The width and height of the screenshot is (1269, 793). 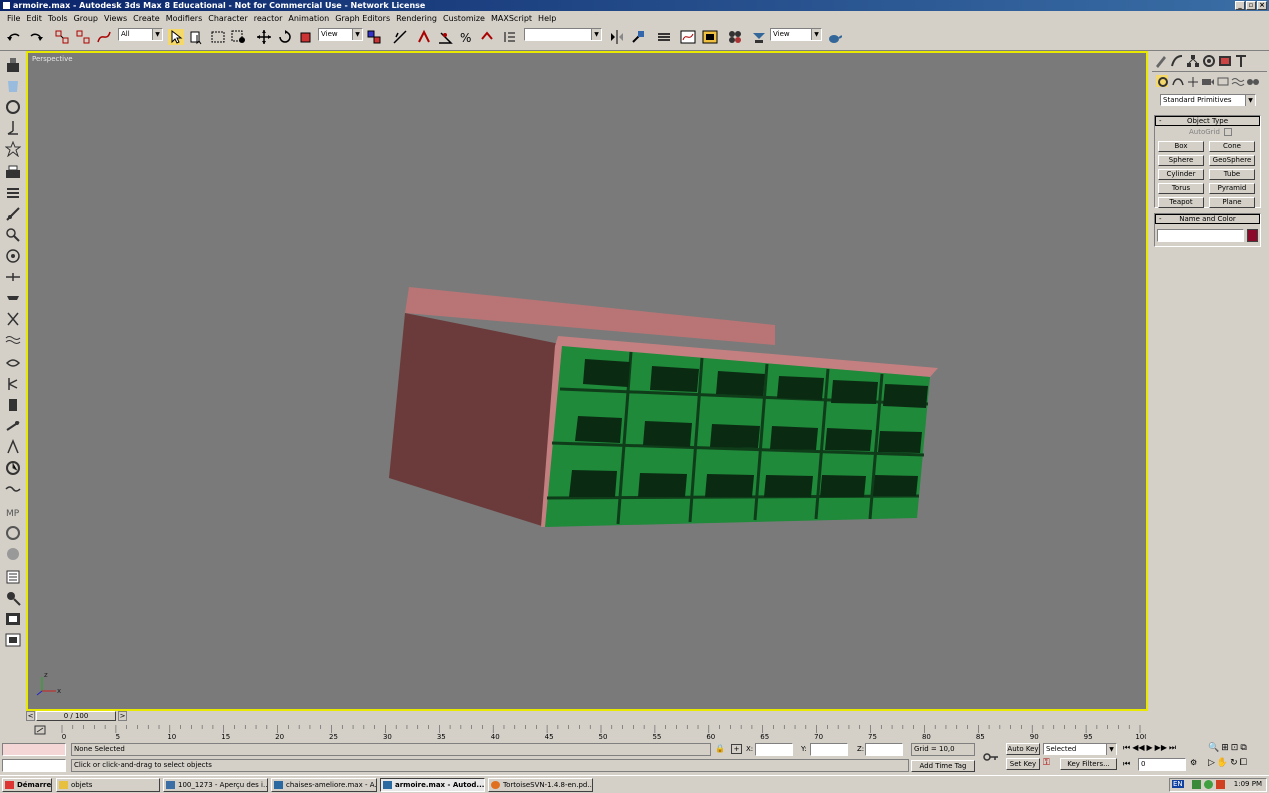 I want to click on rag-doll-constraint-icon, so click(x=13, y=363).